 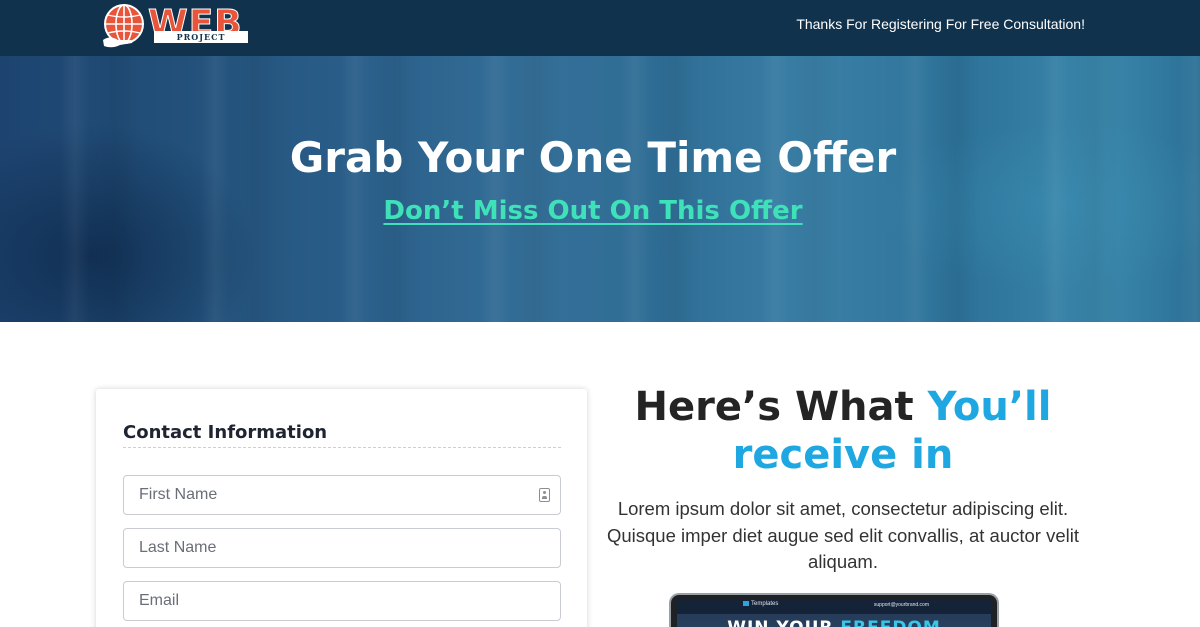 I want to click on mockup-email: support@yourbrand.com, so click(x=901, y=605).